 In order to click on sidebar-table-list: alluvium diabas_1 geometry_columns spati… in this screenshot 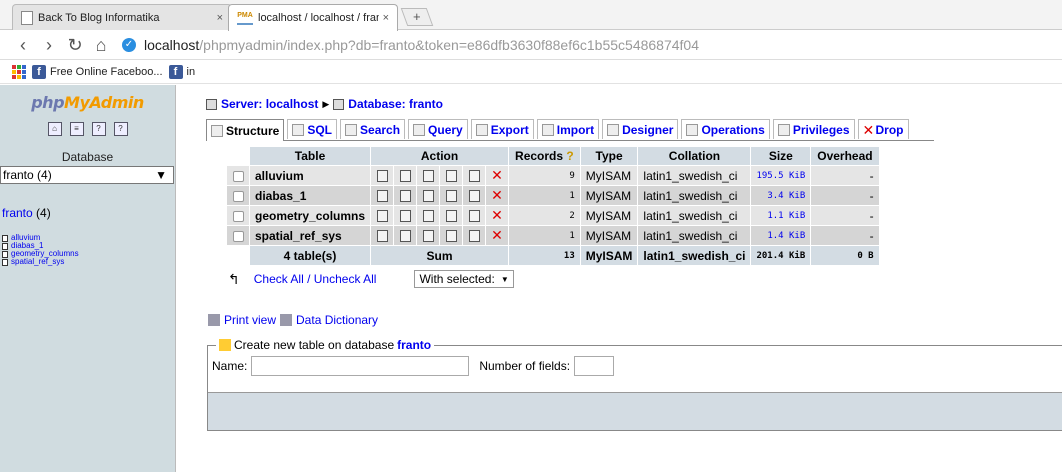, I will do `click(88, 250)`.